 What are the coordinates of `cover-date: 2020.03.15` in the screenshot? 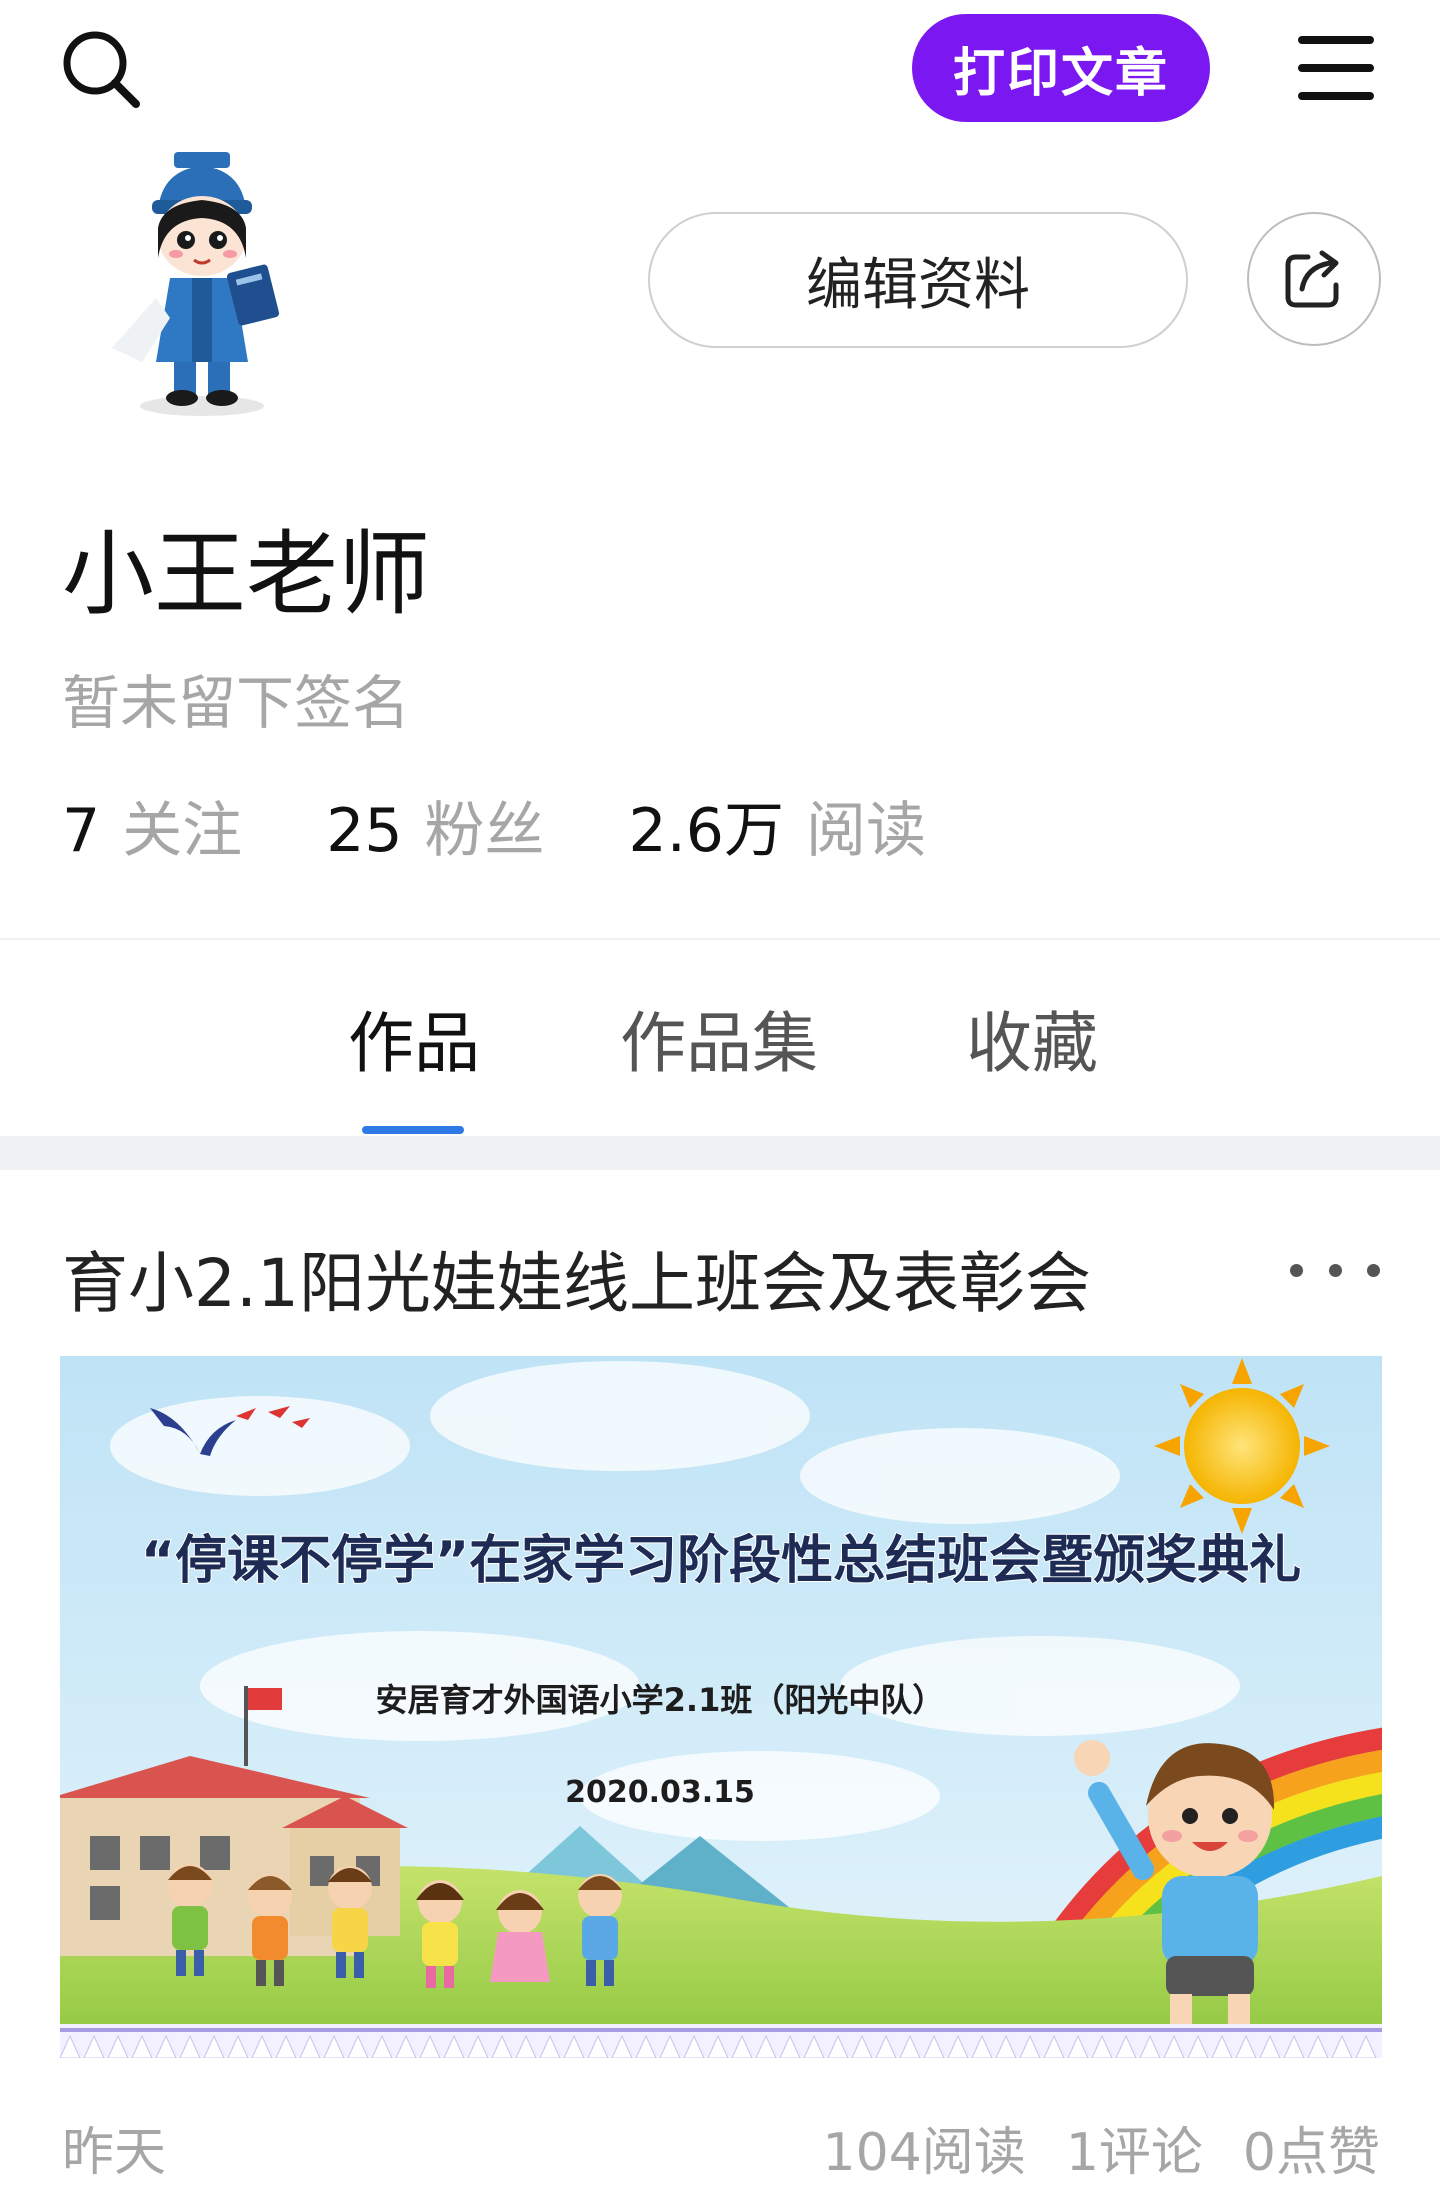 It's located at (660, 1792).